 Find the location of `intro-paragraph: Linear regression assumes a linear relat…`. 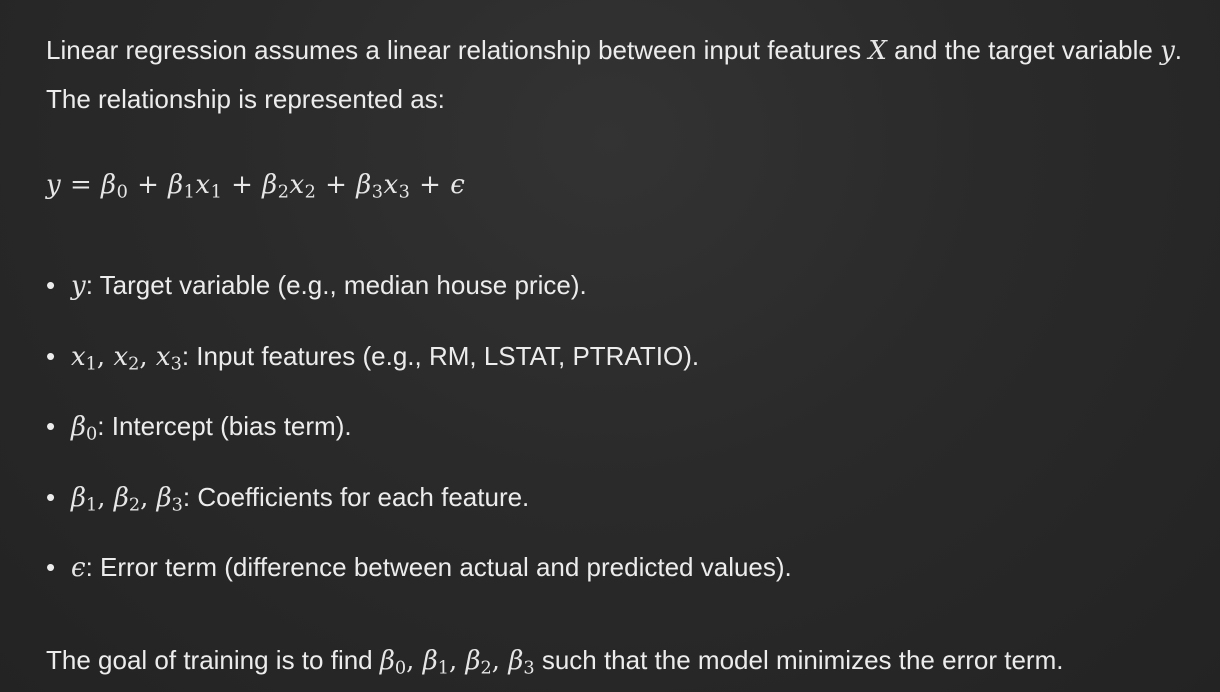

intro-paragraph: Linear regression assumes a linear relat… is located at coordinates (621, 74).